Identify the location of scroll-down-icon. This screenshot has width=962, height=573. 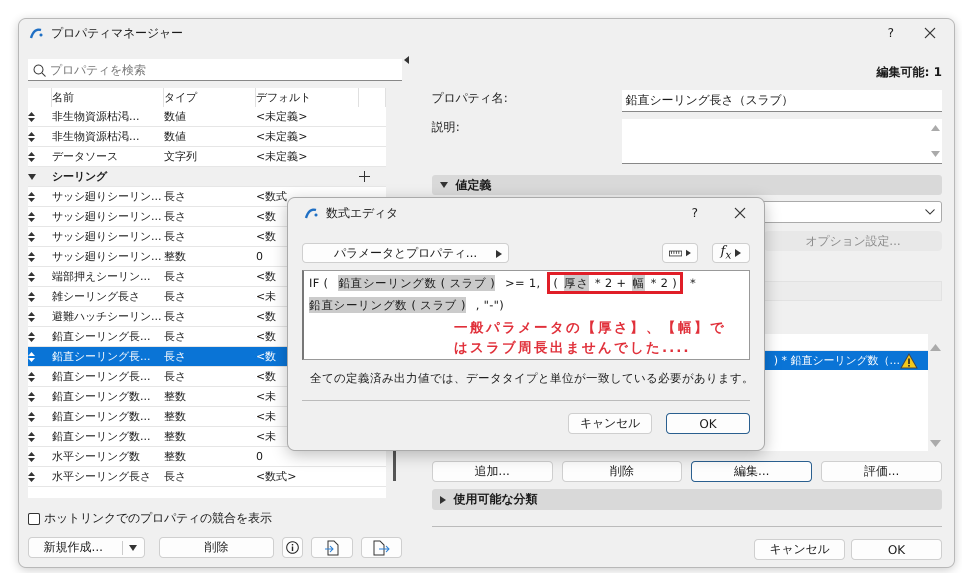
(935, 154).